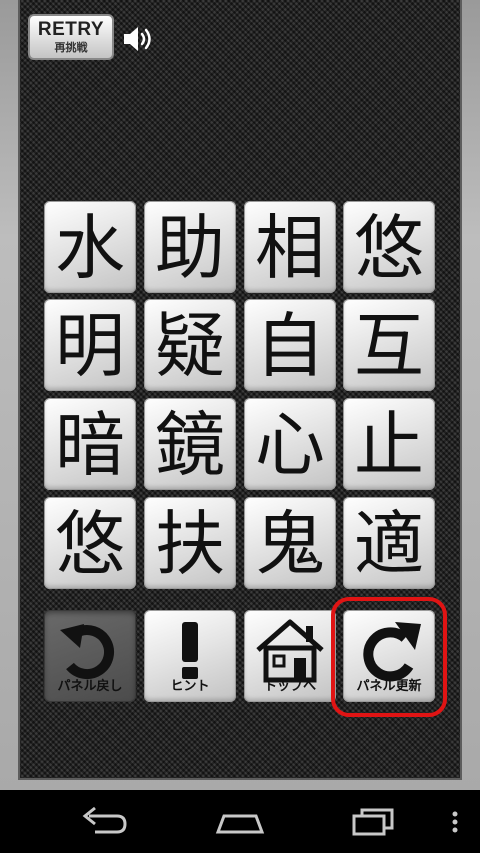 The height and width of the screenshot is (853, 480). Describe the element at coordinates (90, 656) in the screenshot. I see `undo-panel-button: パネル戻し` at that location.